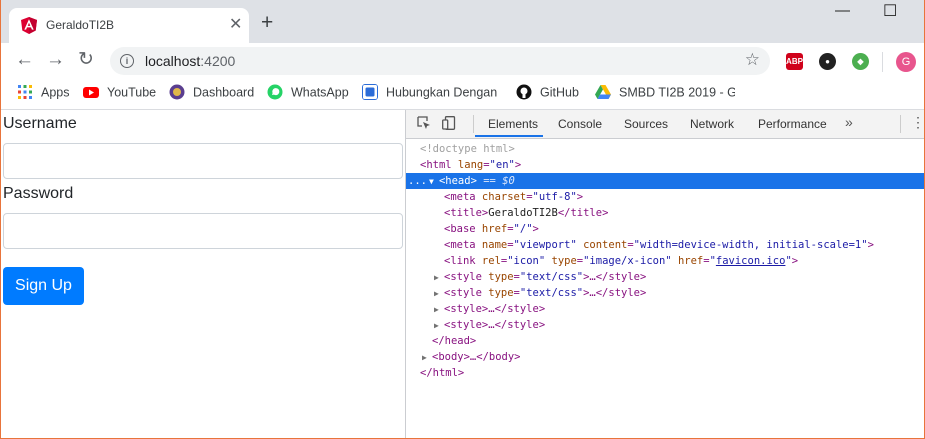 The image size is (925, 439). Describe the element at coordinates (424, 123) in the screenshot. I see `inspect-element-icon` at that location.